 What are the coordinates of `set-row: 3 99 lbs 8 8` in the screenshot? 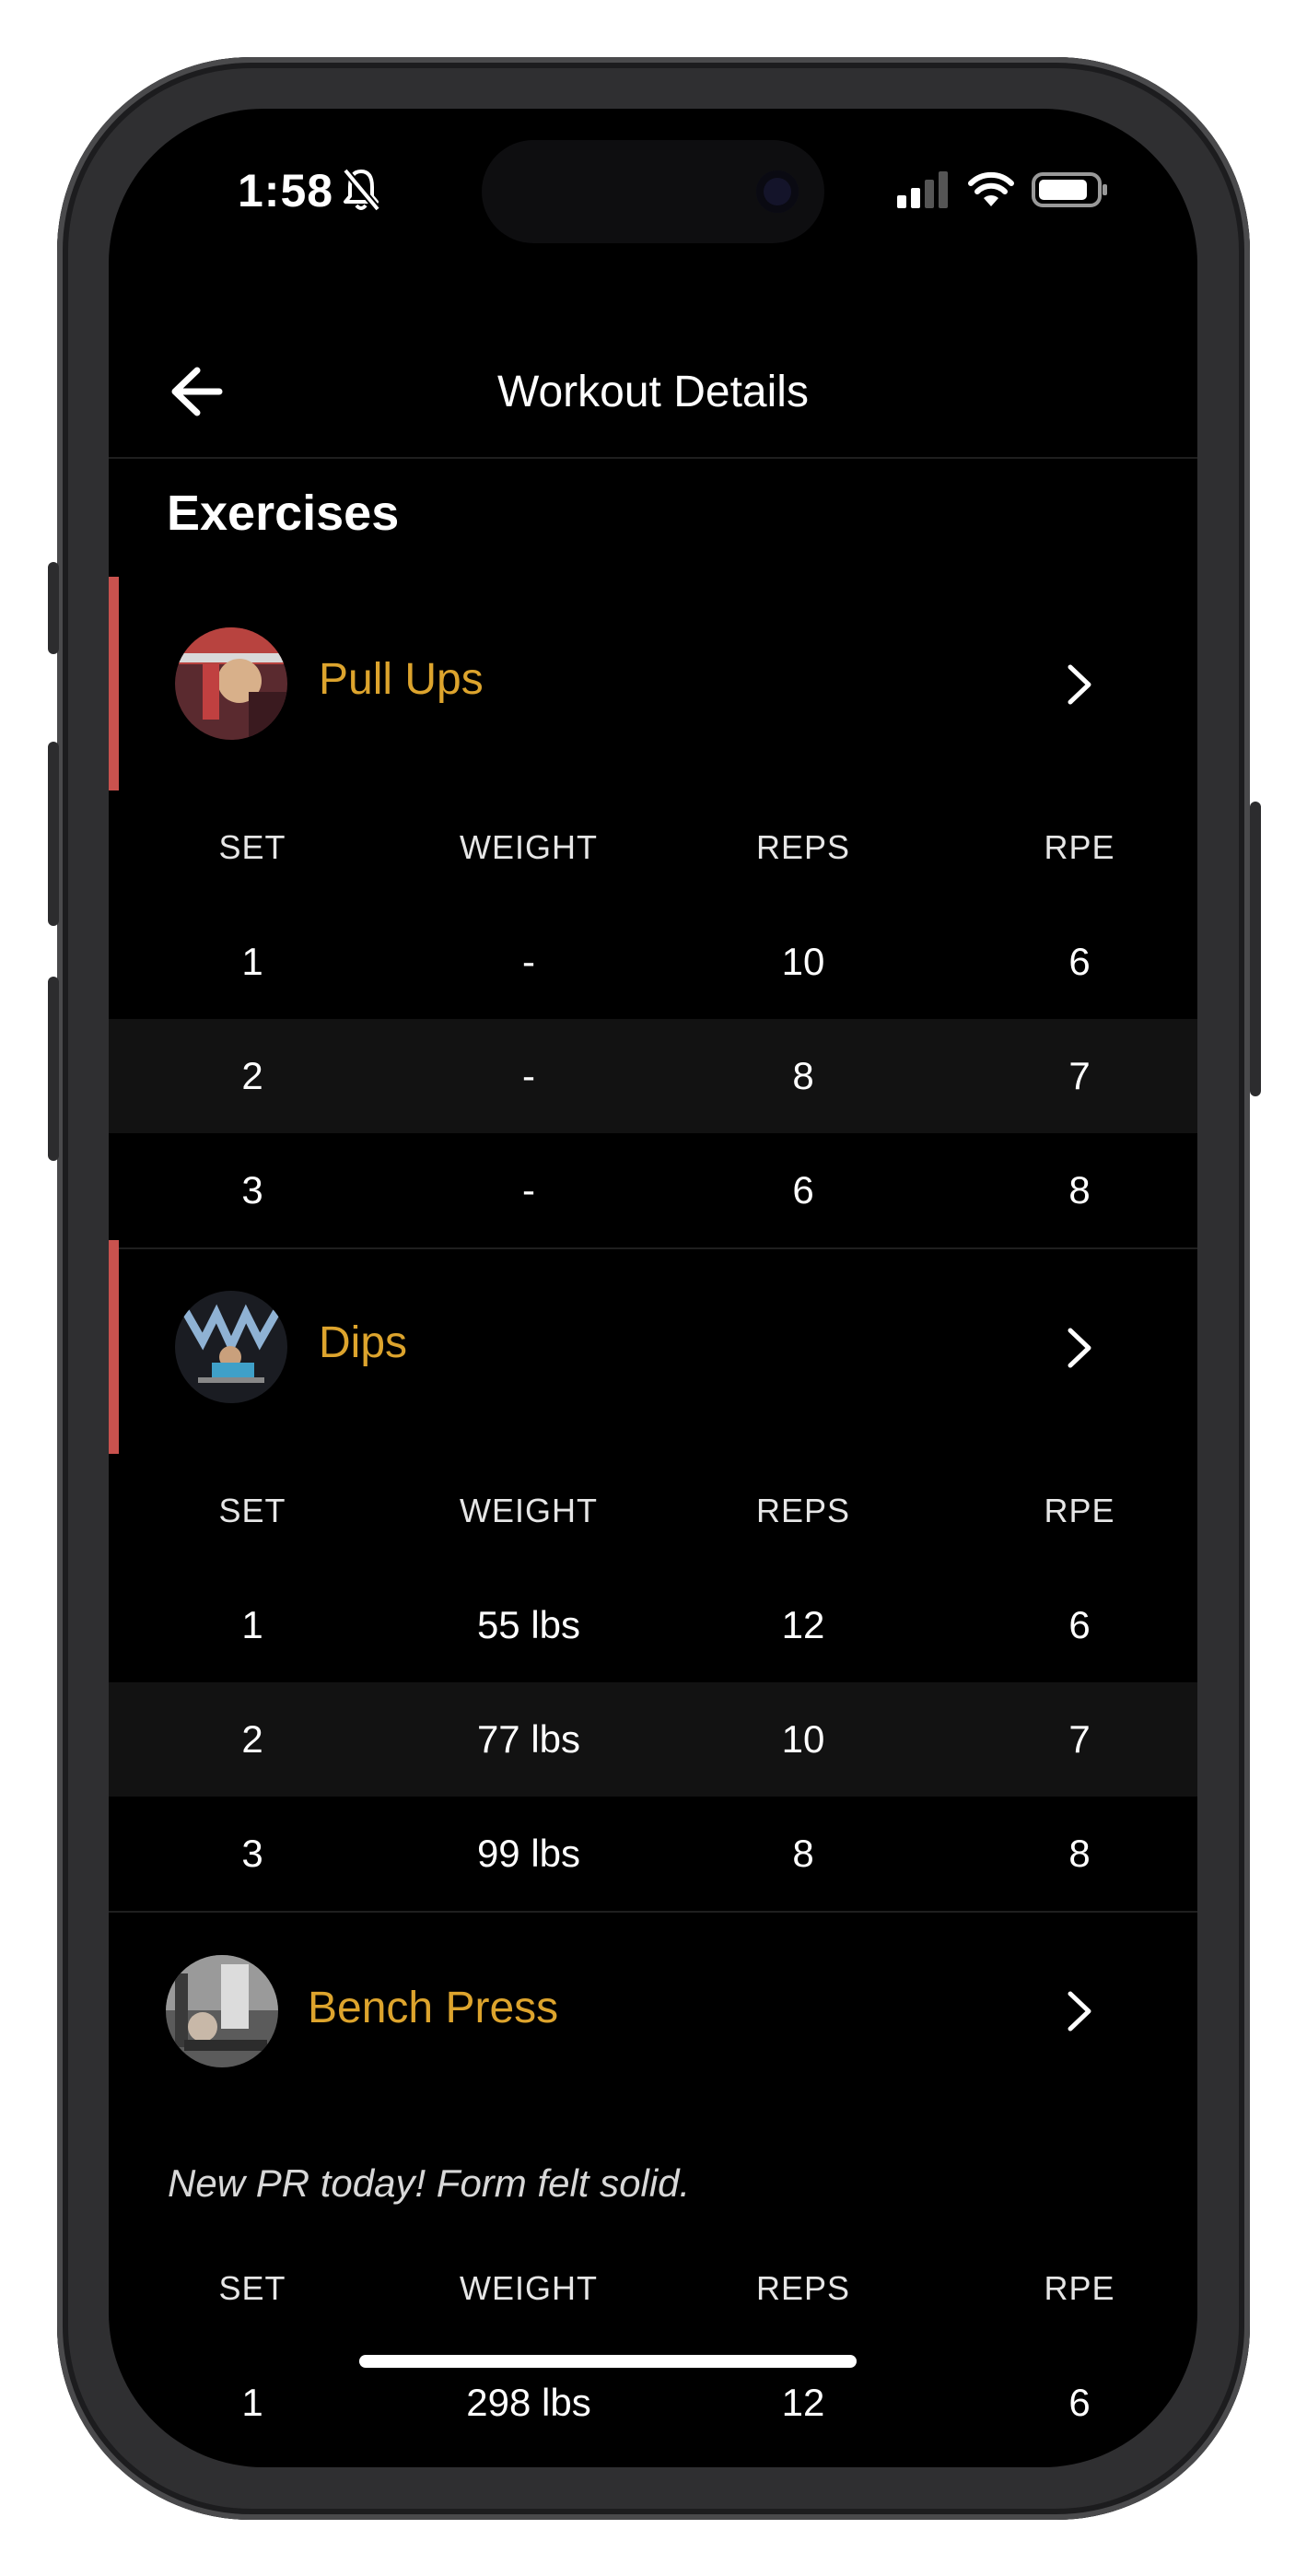 It's located at (653, 1854).